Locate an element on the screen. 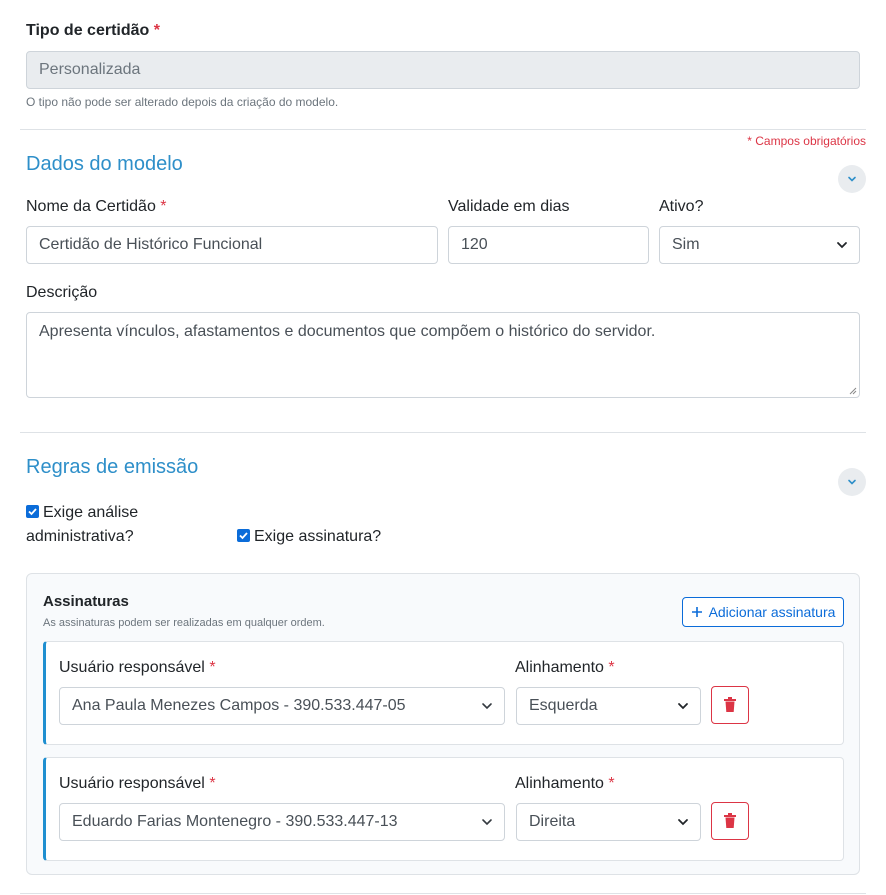 The image size is (886, 895). exige-analise-checkbox is located at coordinates (32, 511).